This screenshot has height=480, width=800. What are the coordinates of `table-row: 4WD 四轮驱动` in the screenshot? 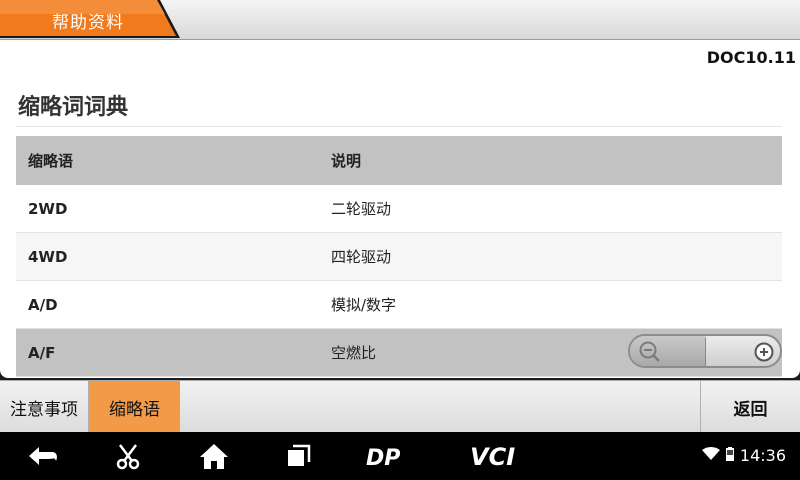 It's located at (399, 257).